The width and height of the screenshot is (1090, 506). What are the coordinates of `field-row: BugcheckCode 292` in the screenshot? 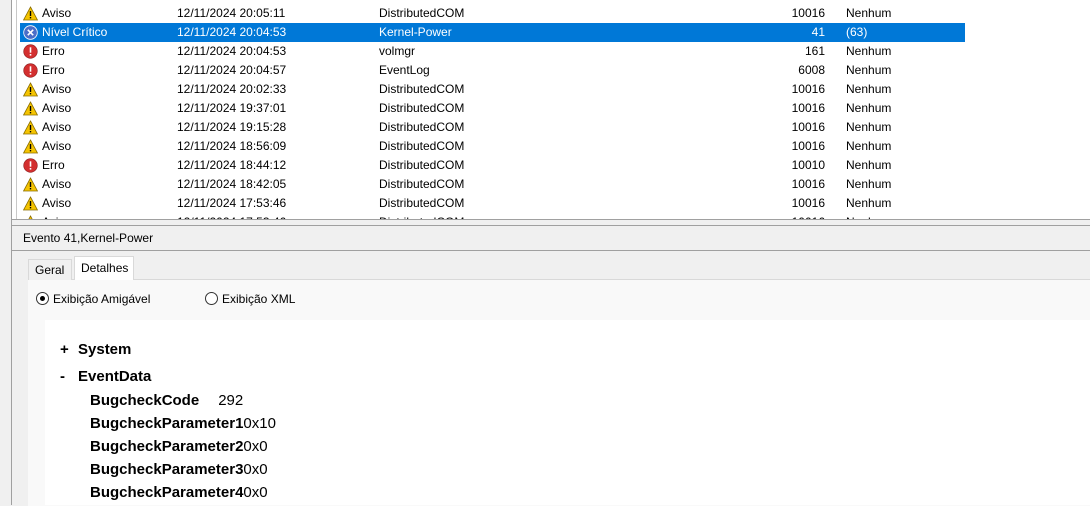 It's located at (166, 400).